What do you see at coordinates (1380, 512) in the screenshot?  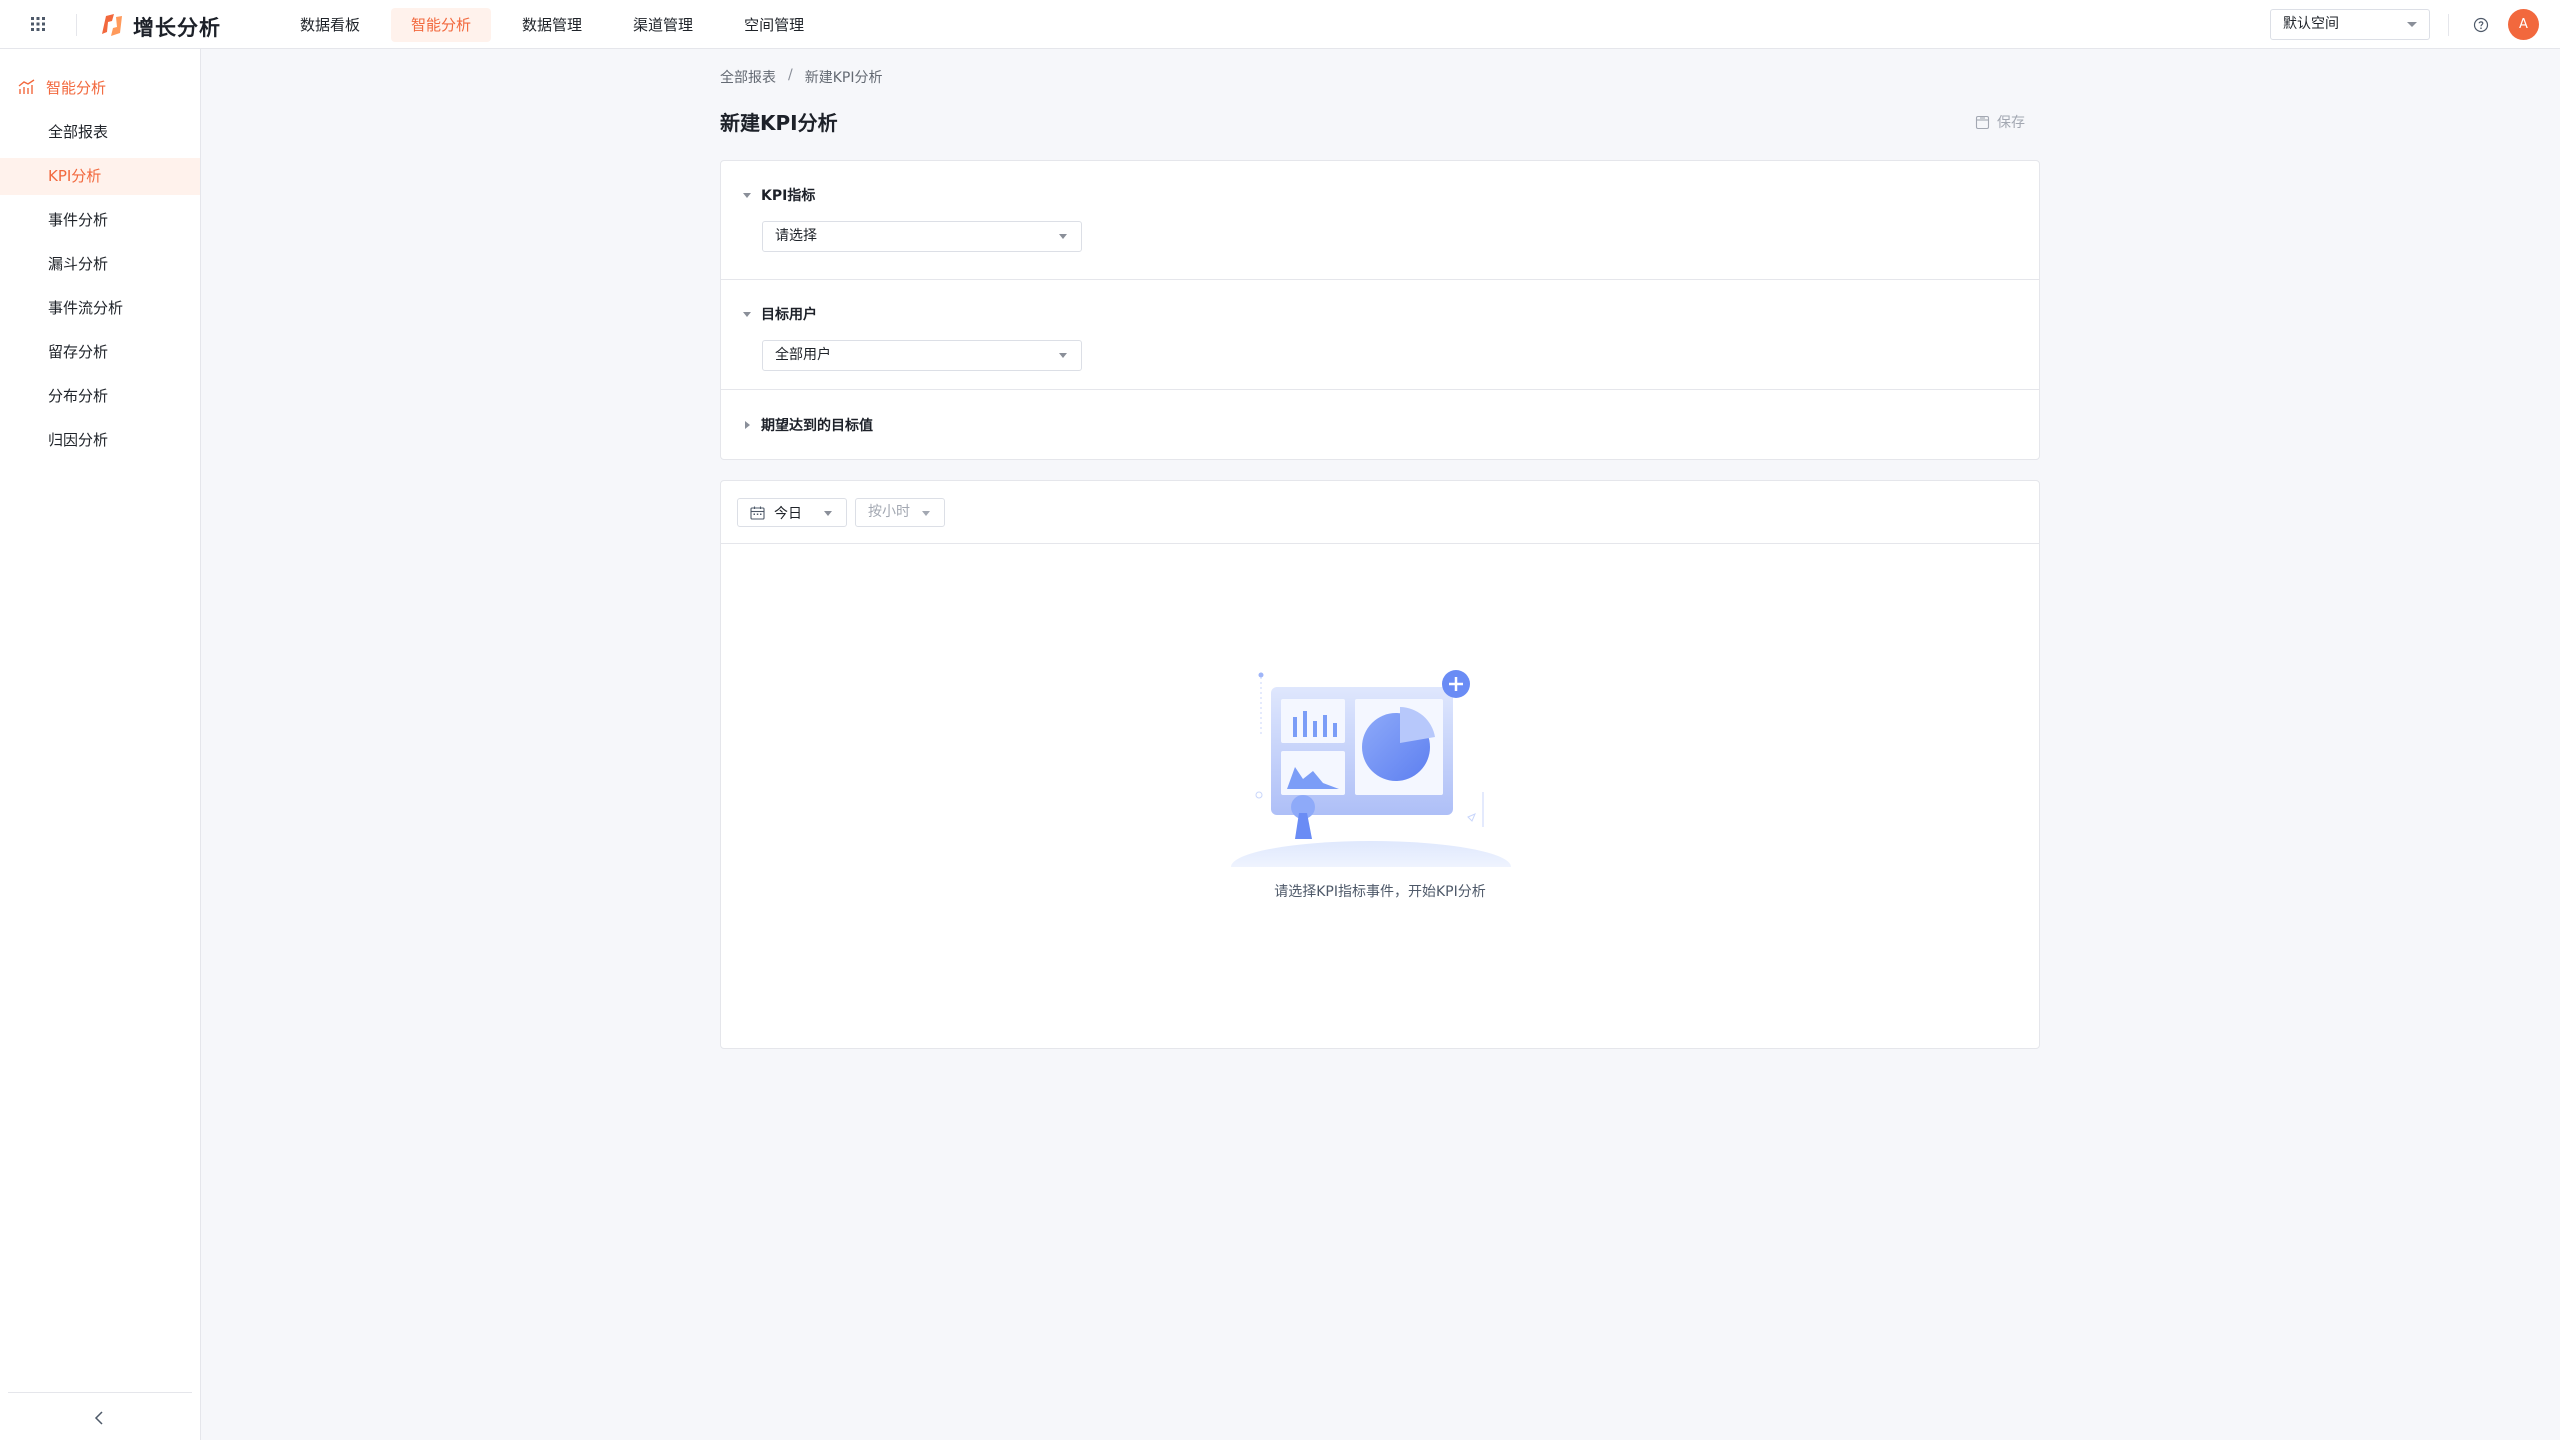 I see `result-toolbar: 今日 按小时` at bounding box center [1380, 512].